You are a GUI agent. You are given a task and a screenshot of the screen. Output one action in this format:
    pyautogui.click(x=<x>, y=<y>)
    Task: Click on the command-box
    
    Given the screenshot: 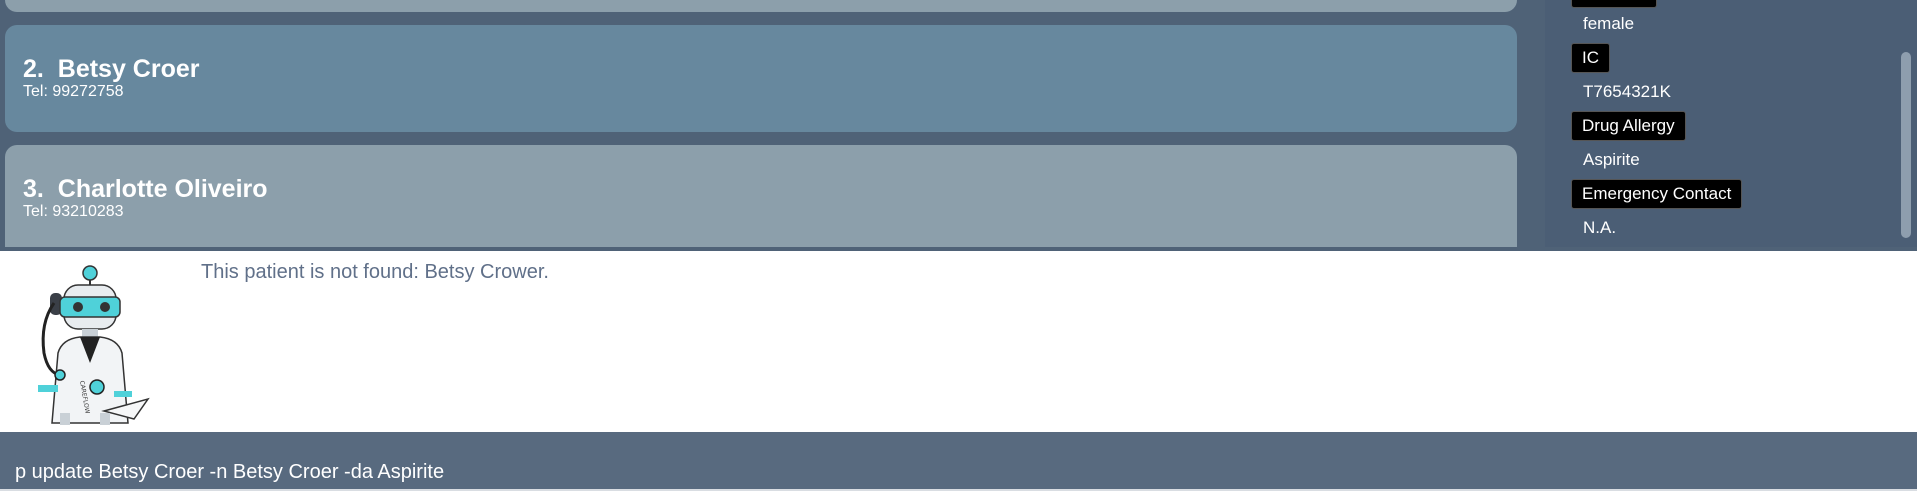 What is the action you would take?
    pyautogui.click(x=958, y=461)
    